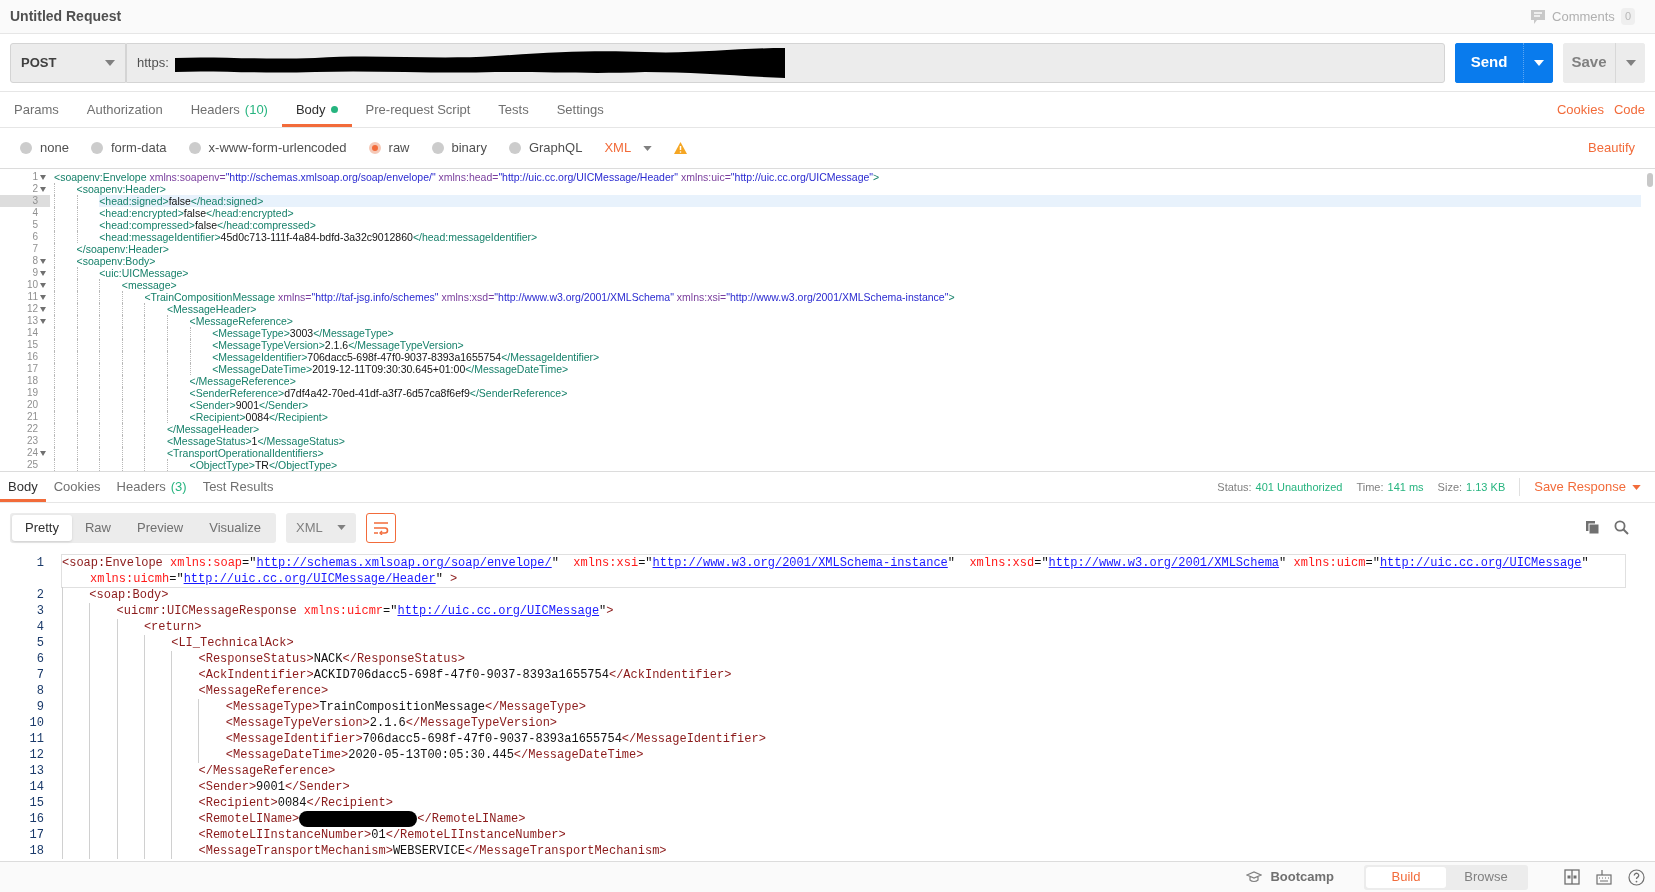 The image size is (1655, 892). I want to click on tab-link: Cookies, so click(1580, 109).